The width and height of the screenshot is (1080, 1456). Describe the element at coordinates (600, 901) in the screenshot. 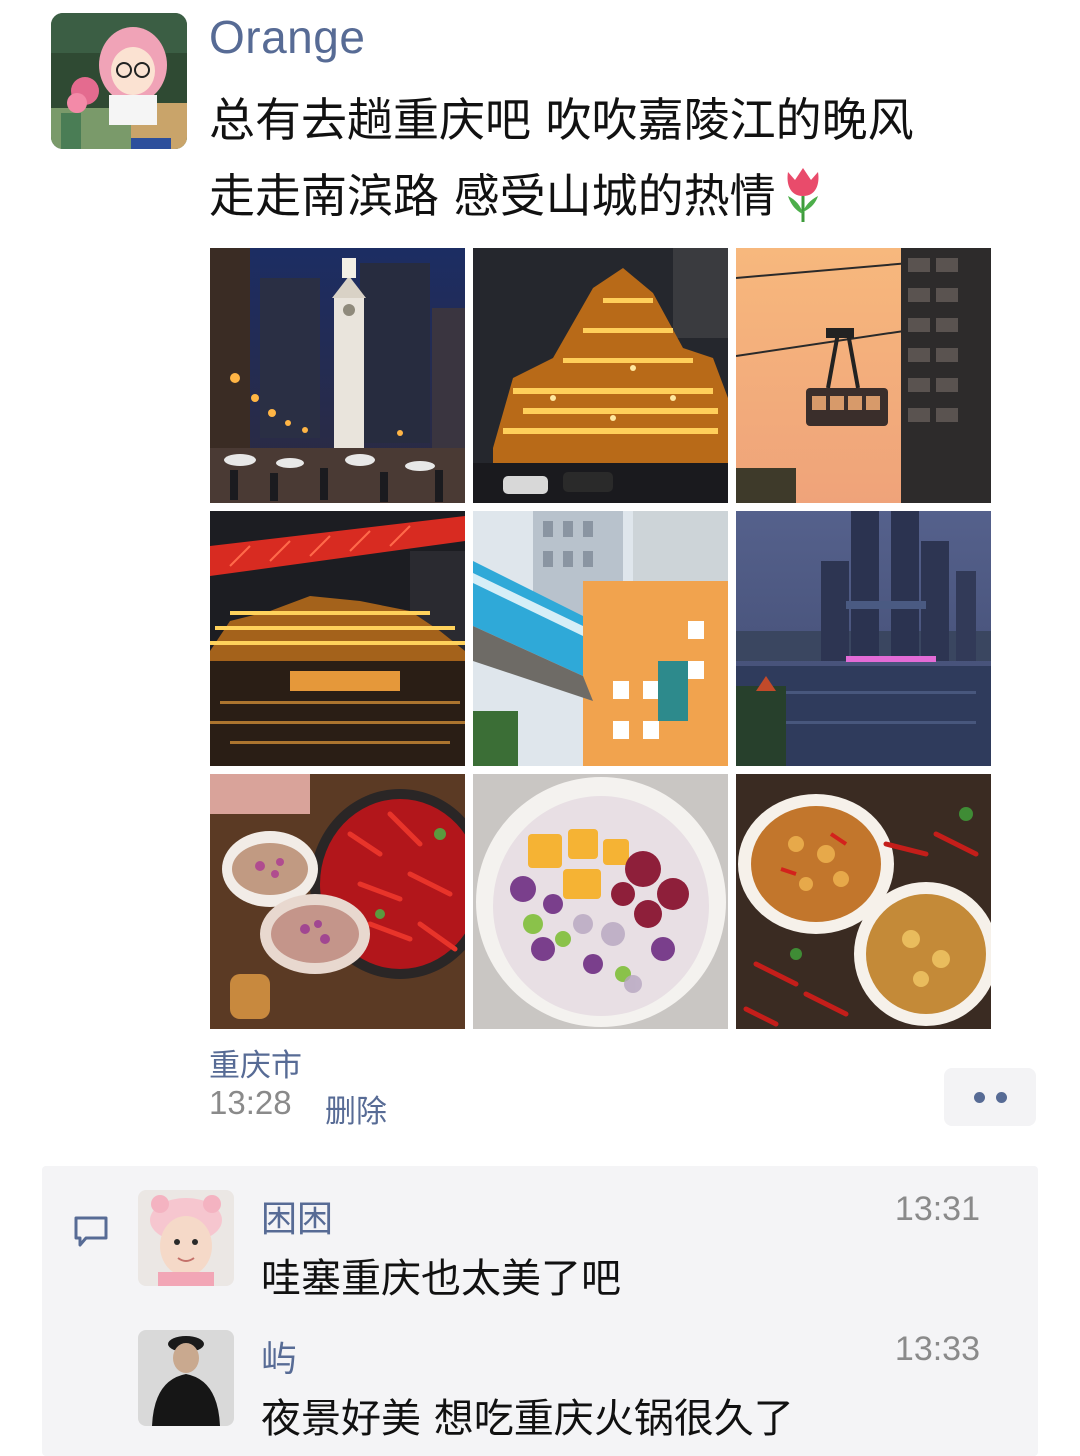

I see `photo-mango-bowl` at that location.